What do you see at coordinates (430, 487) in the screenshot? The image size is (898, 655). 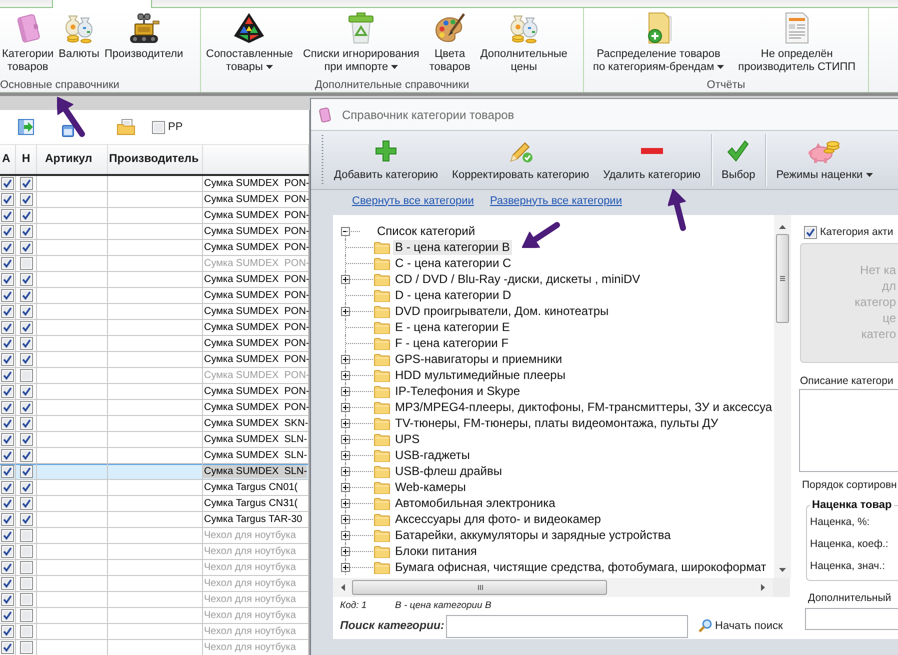 I see `tree-item: Web-камеры` at bounding box center [430, 487].